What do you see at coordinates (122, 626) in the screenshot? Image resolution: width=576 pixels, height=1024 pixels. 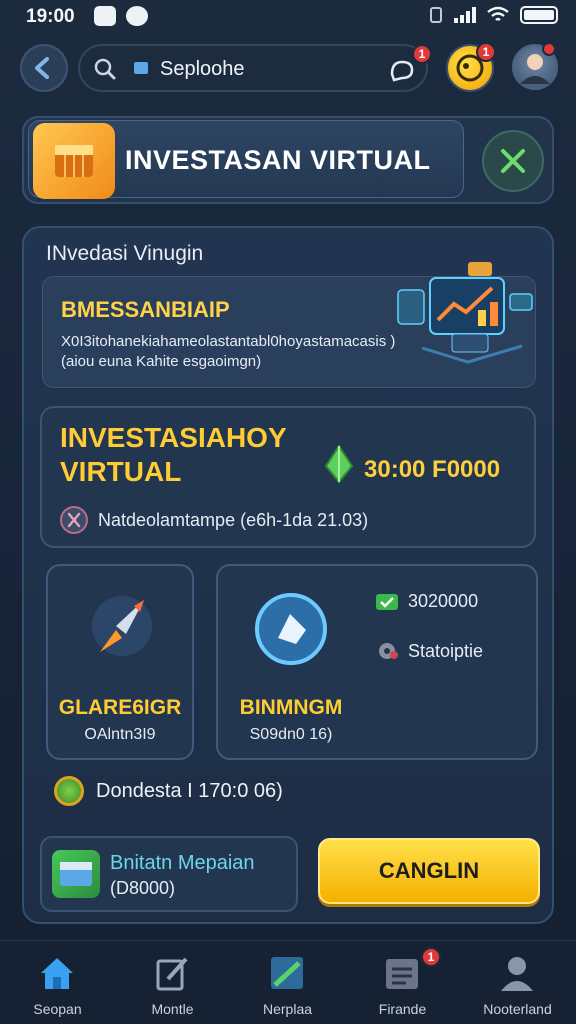 I see `rocket-icon` at bounding box center [122, 626].